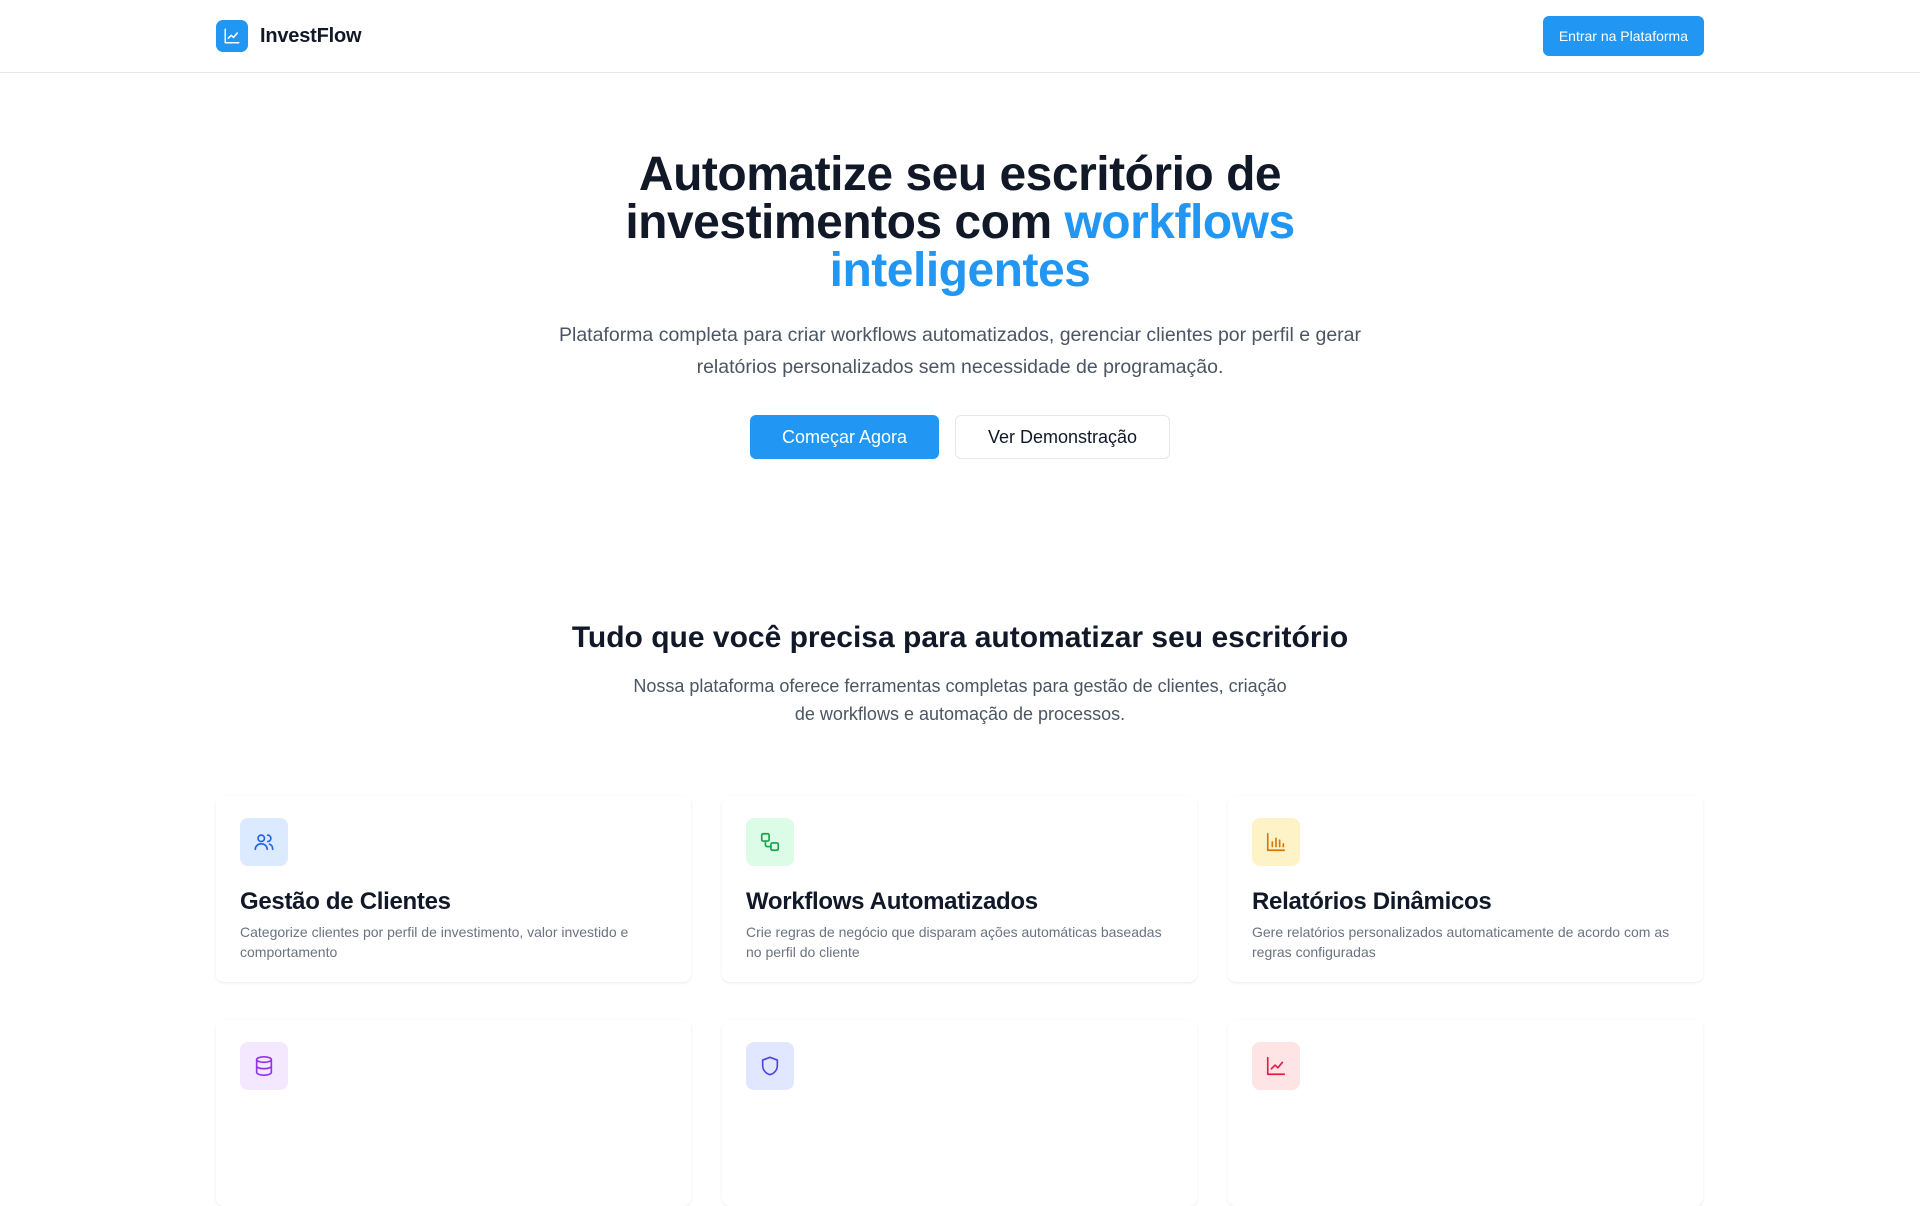 This screenshot has width=1920, height=1206. Describe the element at coordinates (959, 1113) in the screenshot. I see `feature-card-security` at that location.